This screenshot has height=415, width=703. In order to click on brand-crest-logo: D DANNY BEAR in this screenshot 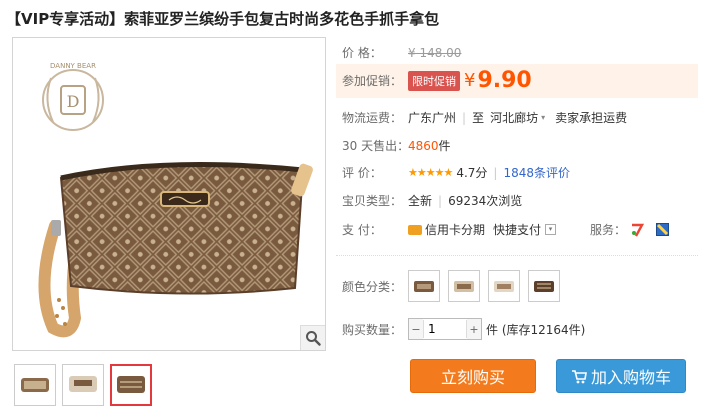, I will do `click(73, 96)`.